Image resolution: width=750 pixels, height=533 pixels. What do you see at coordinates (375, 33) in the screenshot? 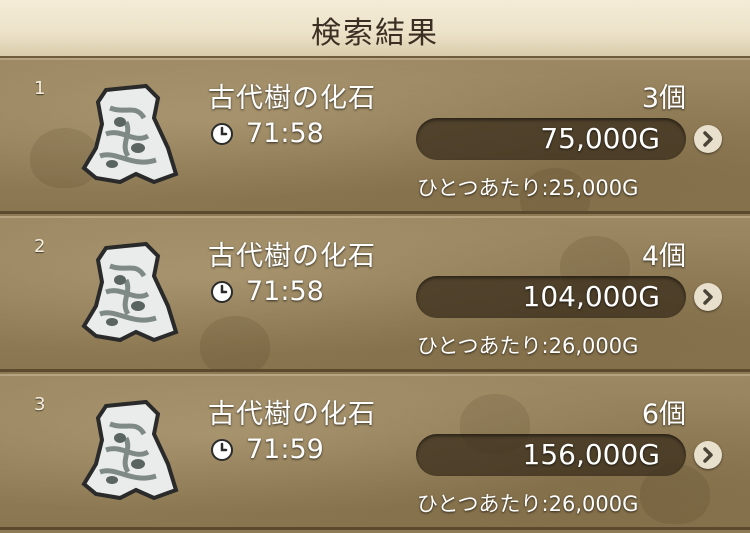
I see `page-title: 検索結果` at bounding box center [375, 33].